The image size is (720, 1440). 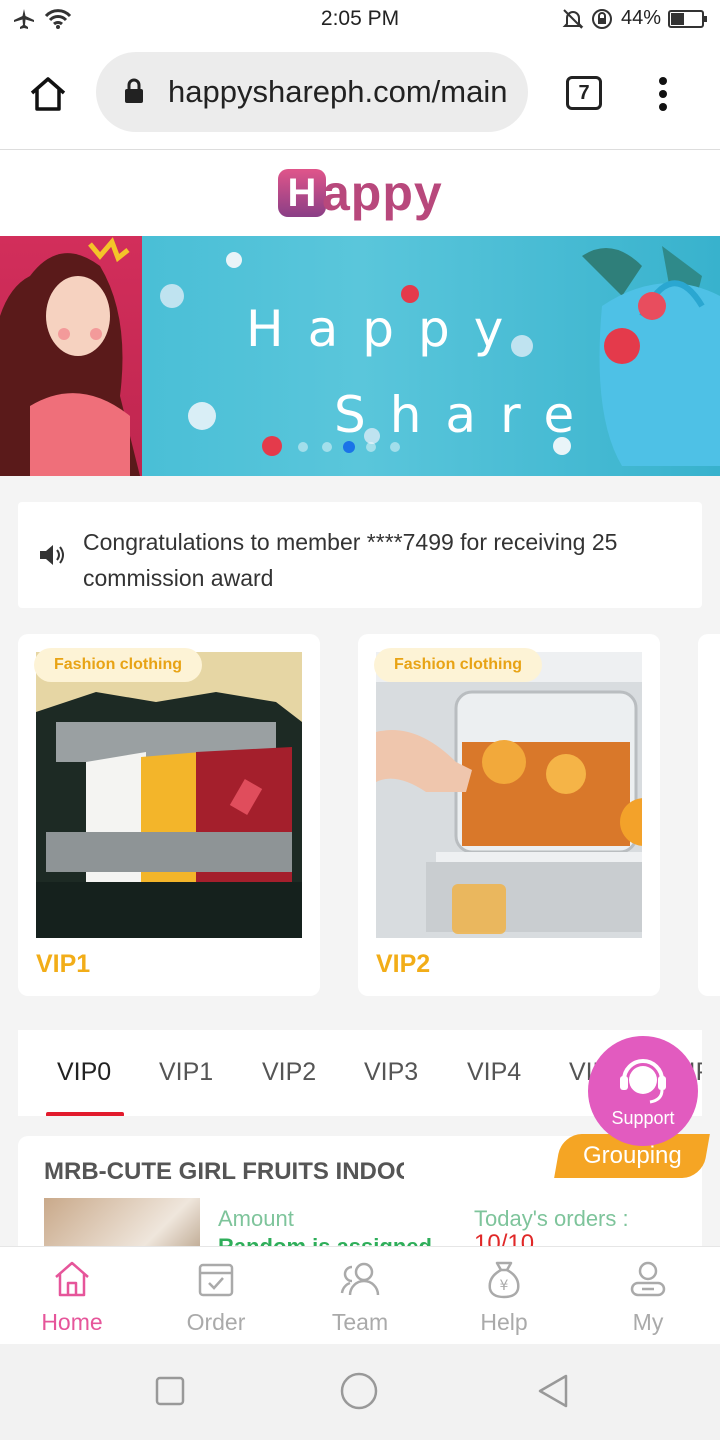 I want to click on site-header: H appy, so click(x=360, y=193).